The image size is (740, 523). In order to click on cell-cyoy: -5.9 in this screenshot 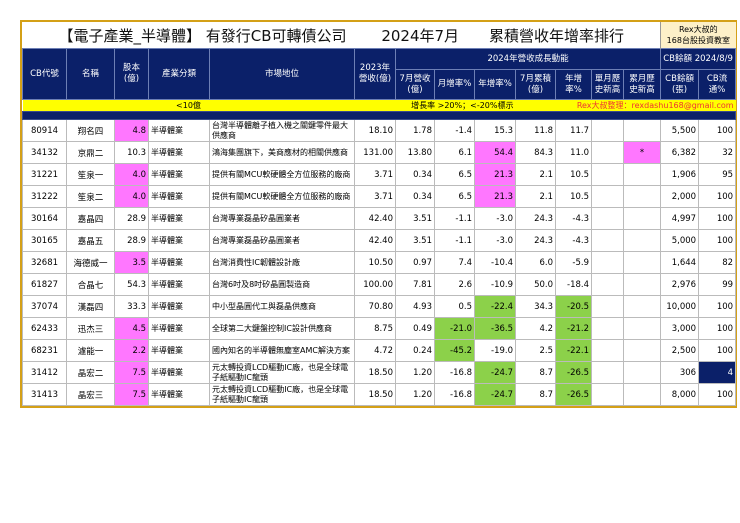, I will do `click(573, 262)`.